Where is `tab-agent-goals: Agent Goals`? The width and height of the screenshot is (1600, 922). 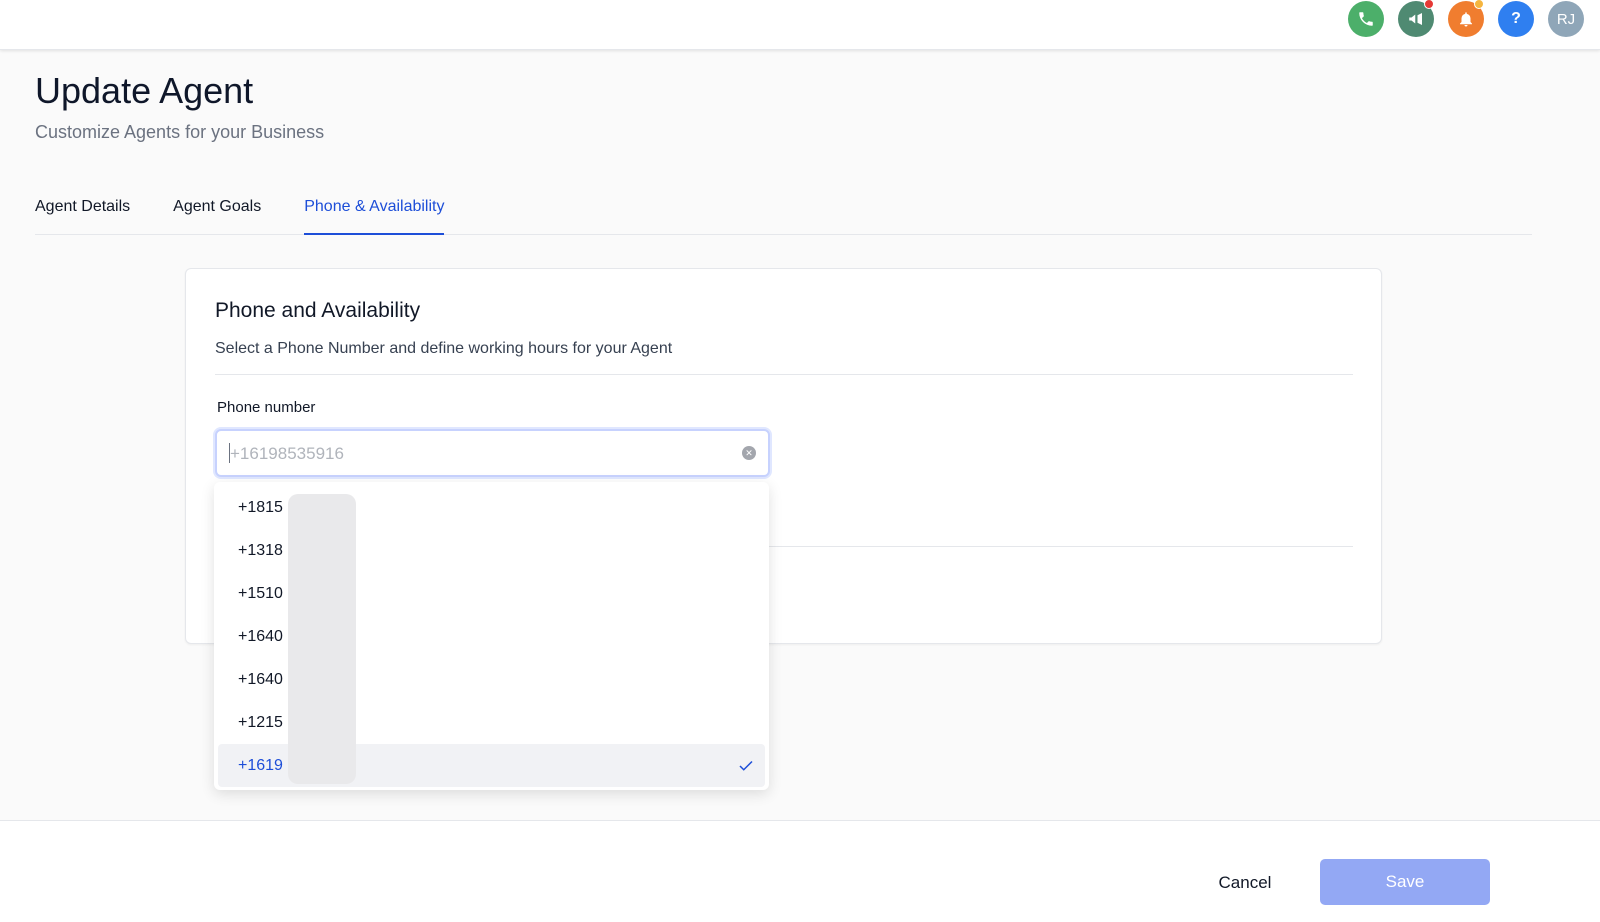
tab-agent-goals: Agent Goals is located at coordinates (217, 212).